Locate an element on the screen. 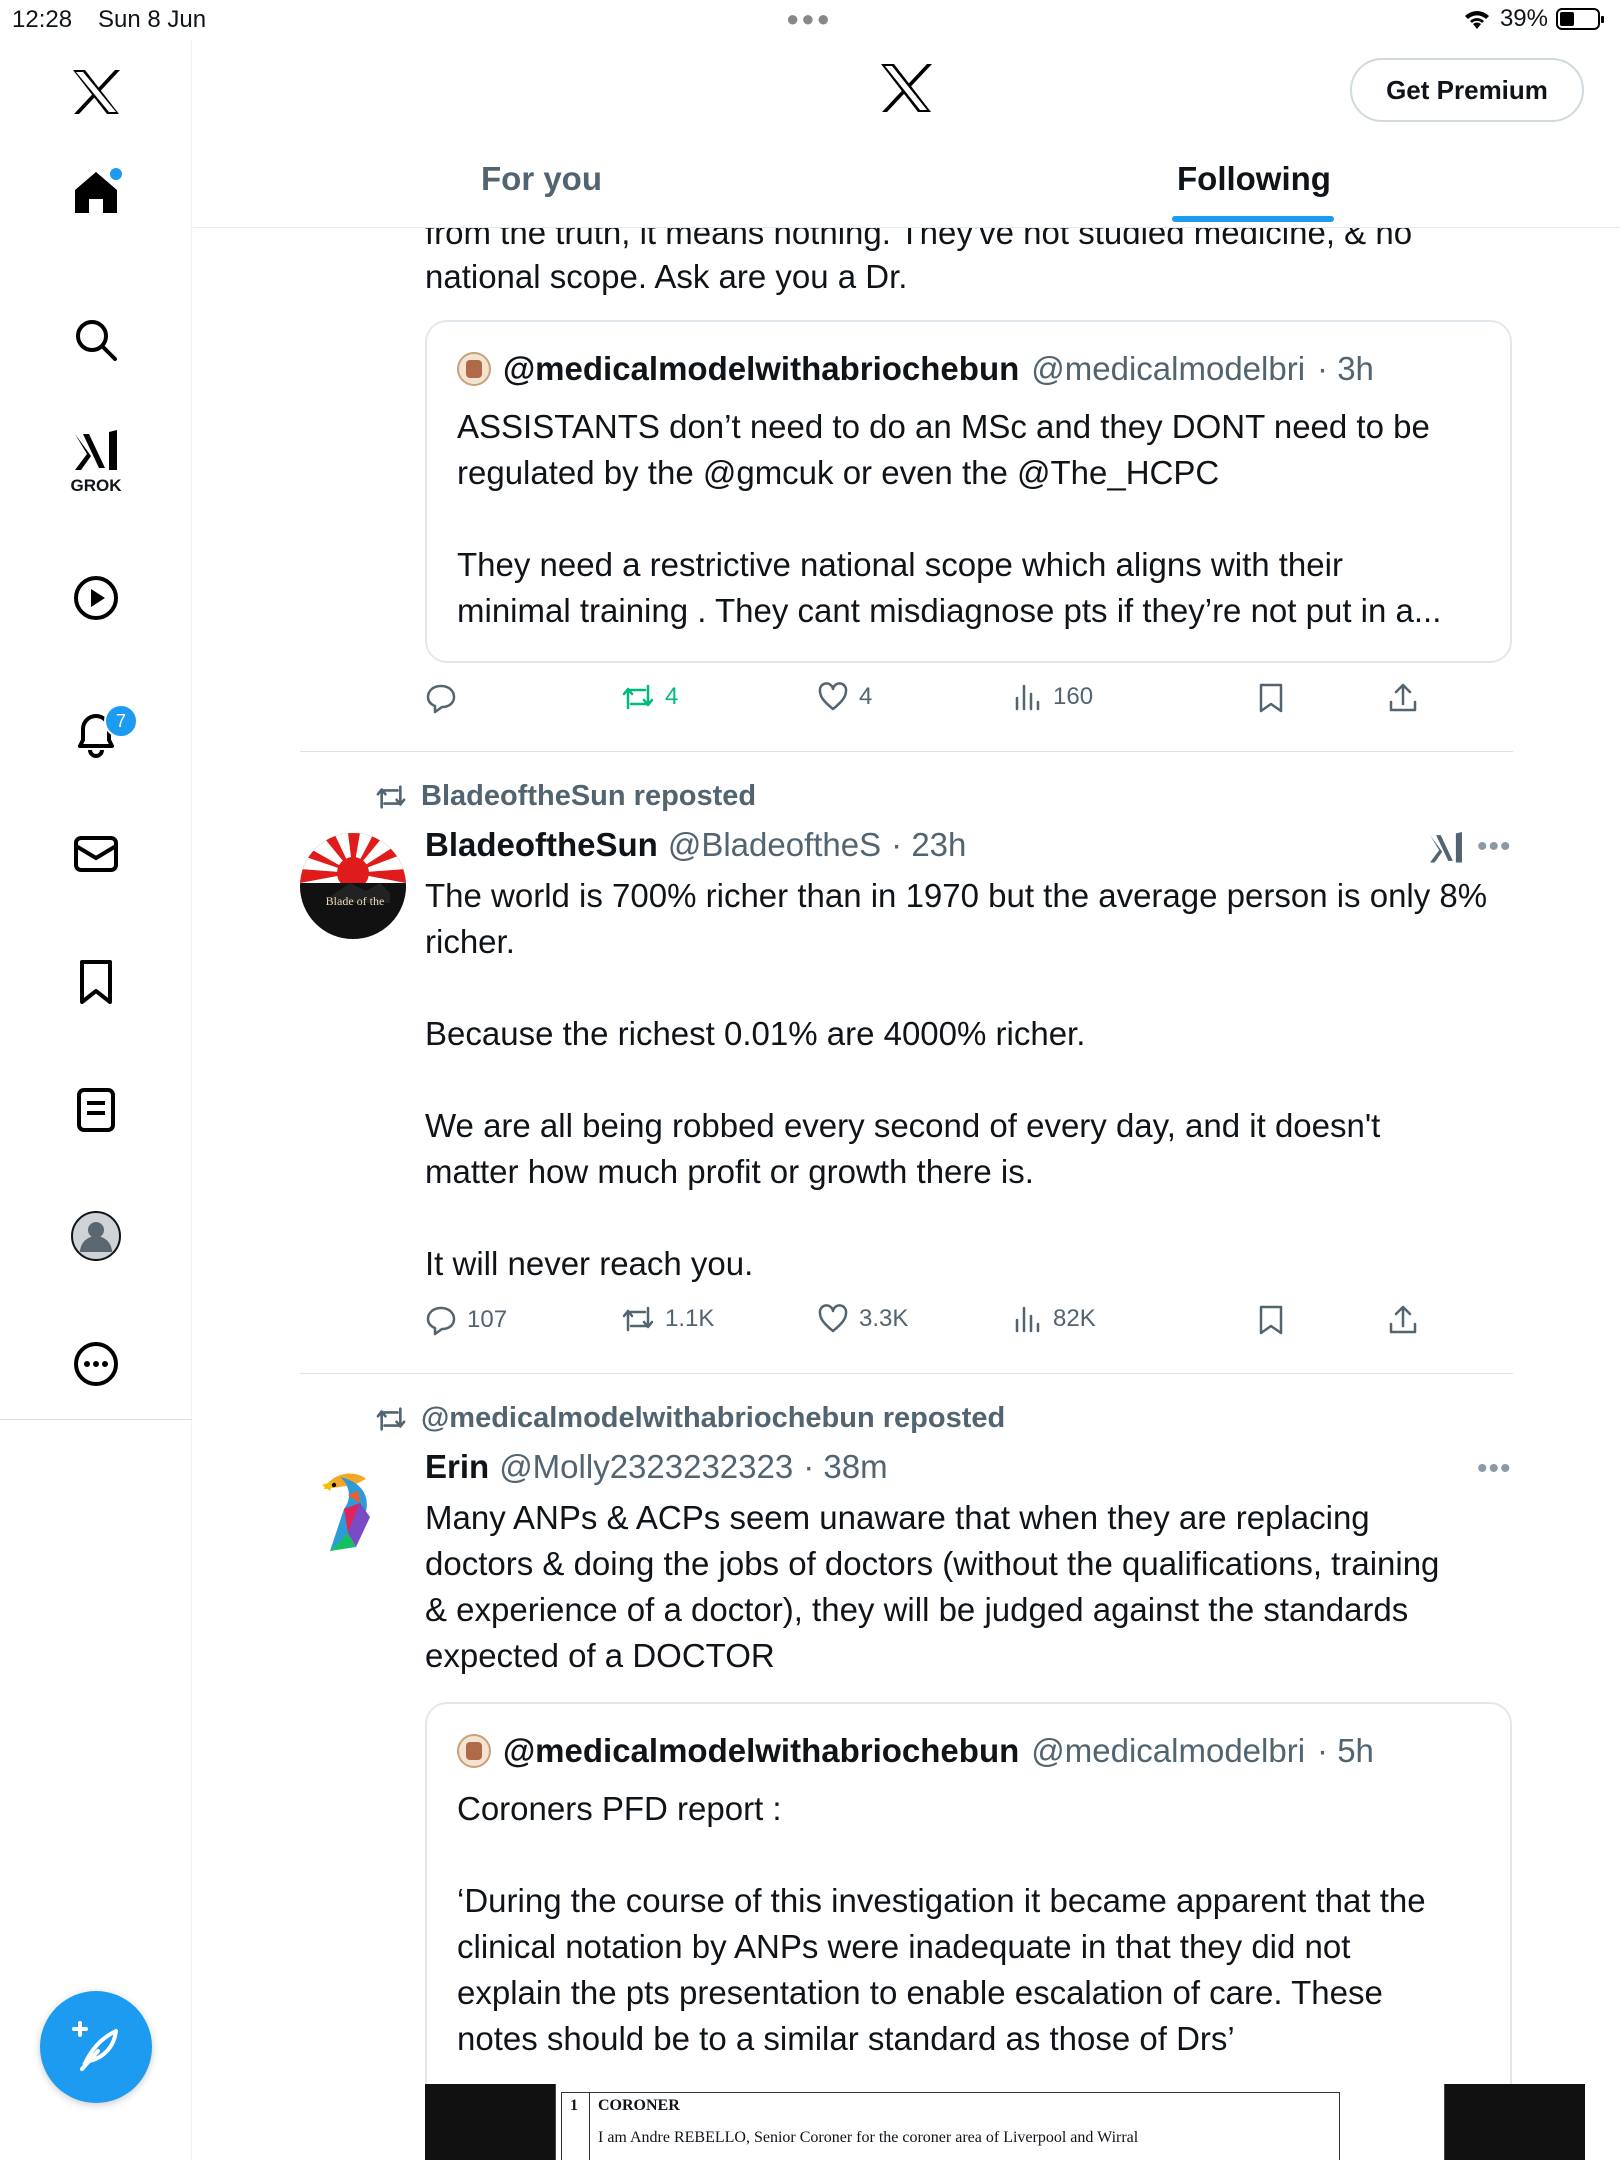 The width and height of the screenshot is (1620, 2160). status-date: Sun 8 Jun is located at coordinates (152, 19).